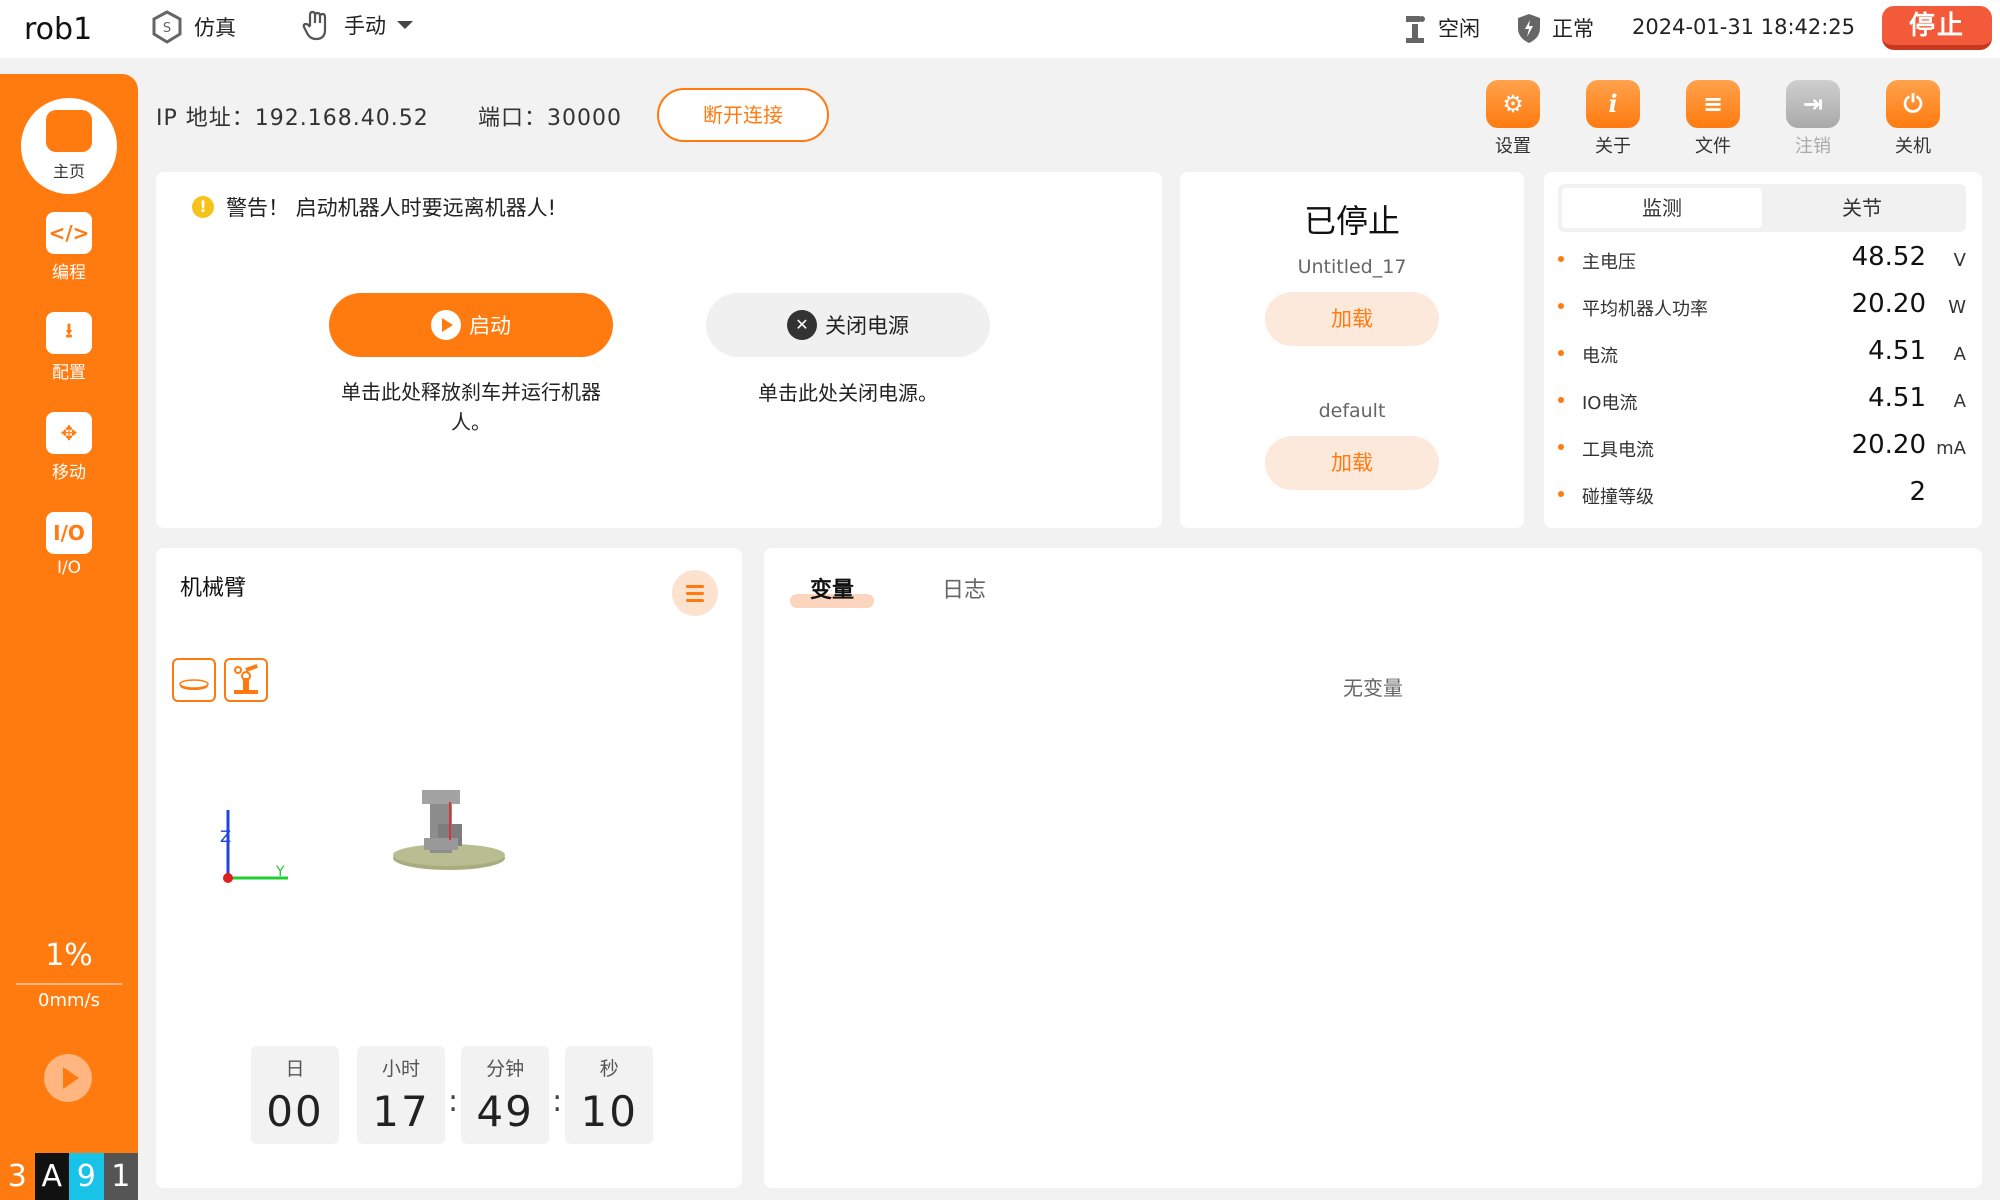  Describe the element at coordinates (1618, 450) in the screenshot. I see `monitor-label: 工具电流` at that location.